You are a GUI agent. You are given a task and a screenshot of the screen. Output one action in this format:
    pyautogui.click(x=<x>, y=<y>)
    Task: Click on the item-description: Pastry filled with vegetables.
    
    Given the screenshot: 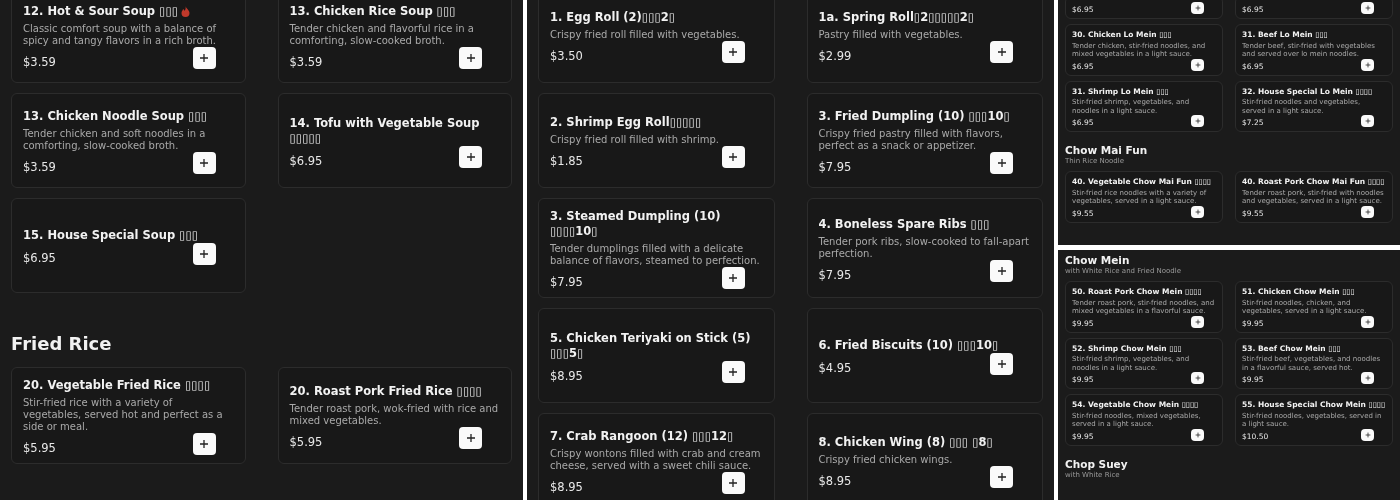 What is the action you would take?
    pyautogui.click(x=891, y=35)
    